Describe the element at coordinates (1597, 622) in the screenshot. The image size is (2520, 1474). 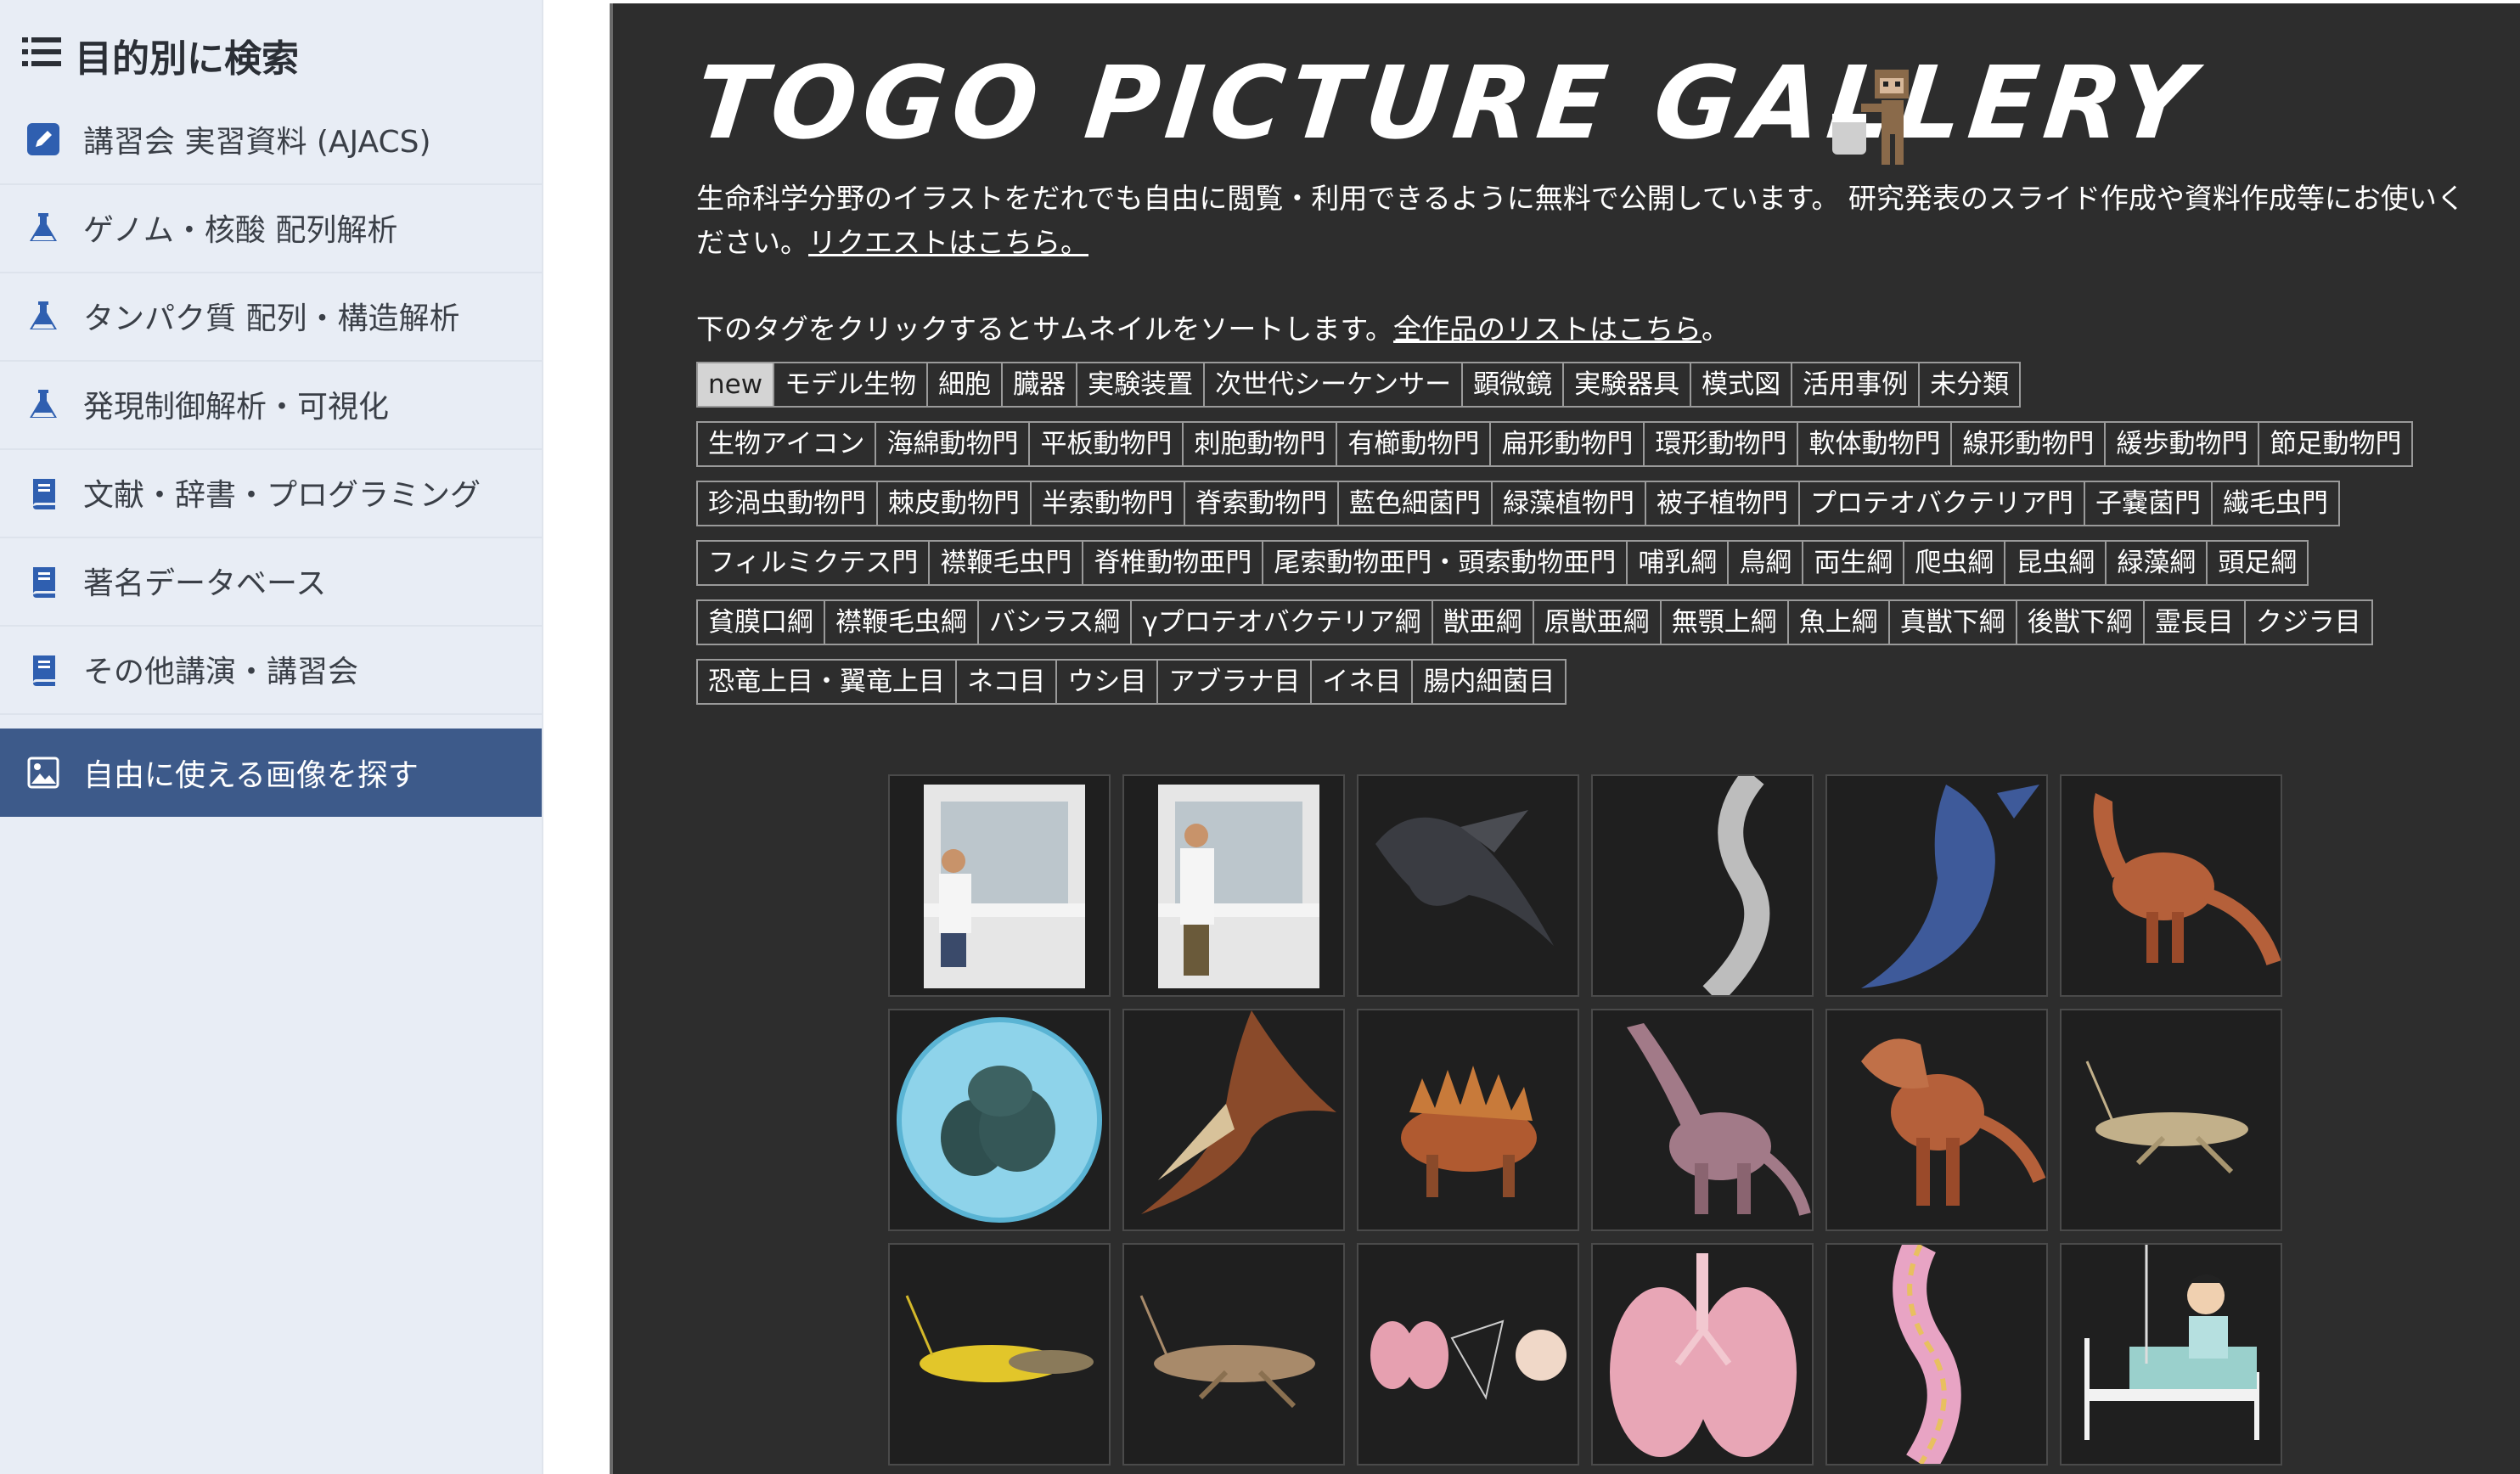
I see `tag-button: 原獣亜綱` at that location.